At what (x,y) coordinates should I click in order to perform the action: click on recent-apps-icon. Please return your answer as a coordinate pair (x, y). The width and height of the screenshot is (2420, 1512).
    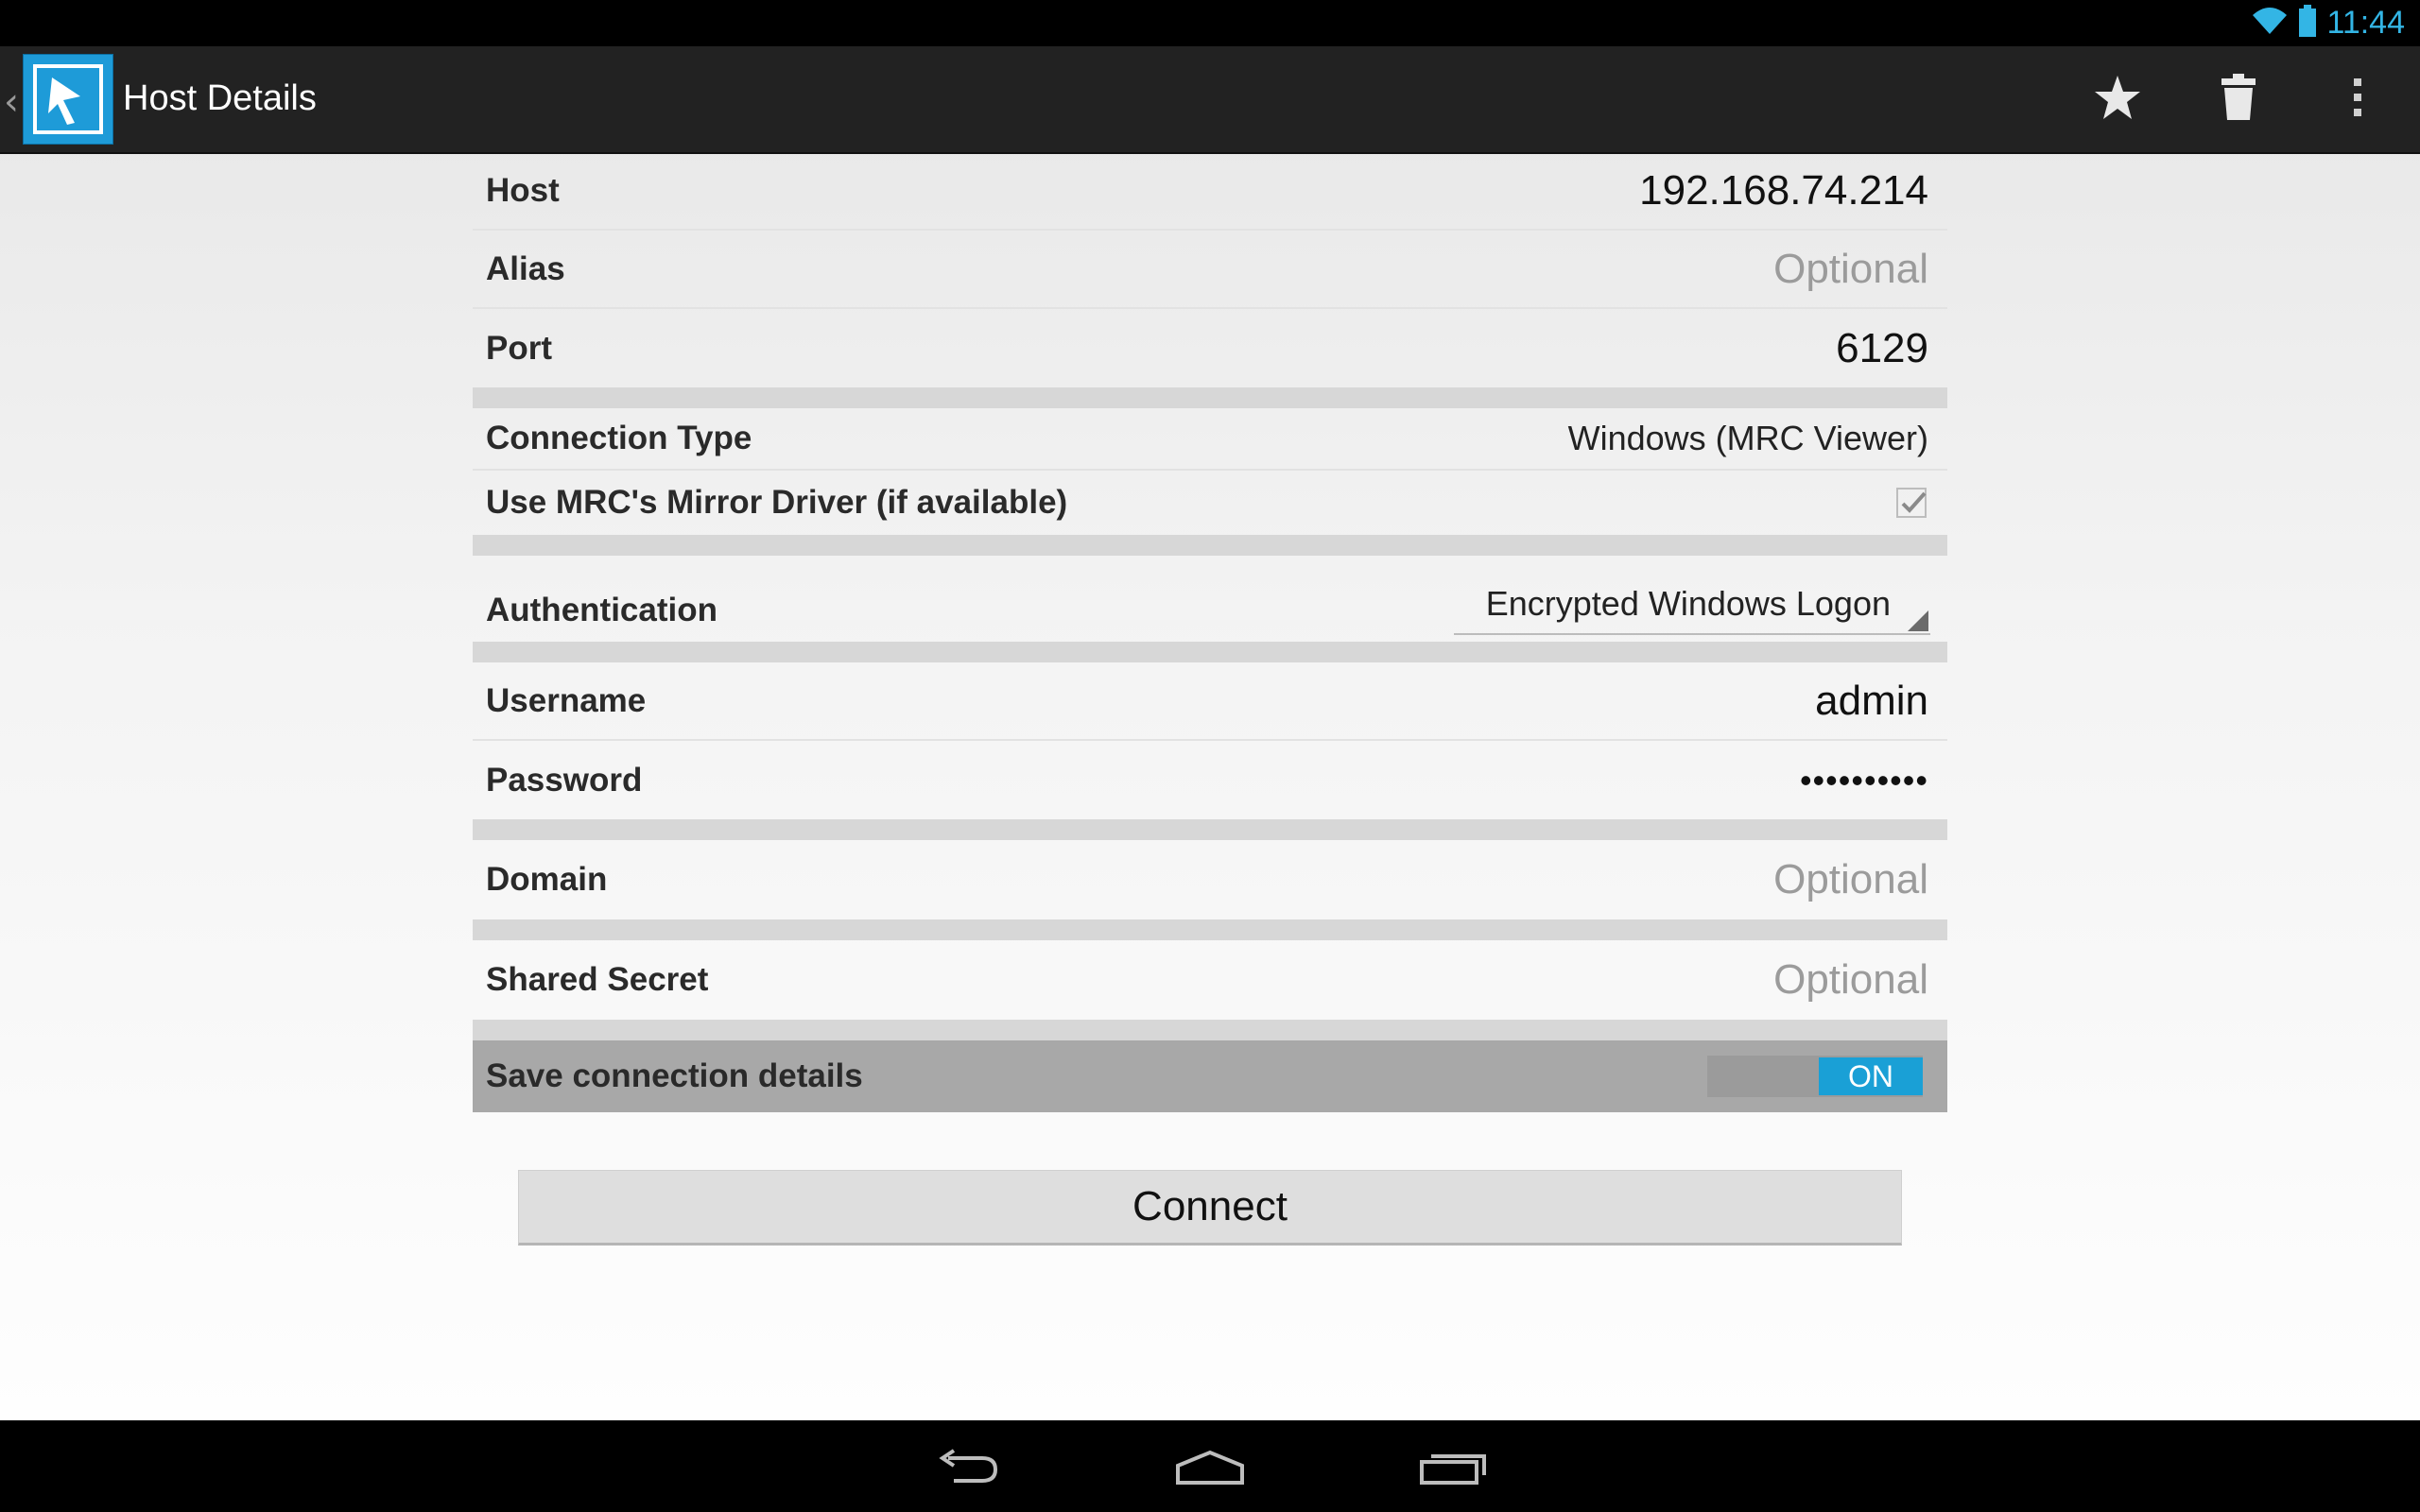
    Looking at the image, I should click on (1453, 1469).